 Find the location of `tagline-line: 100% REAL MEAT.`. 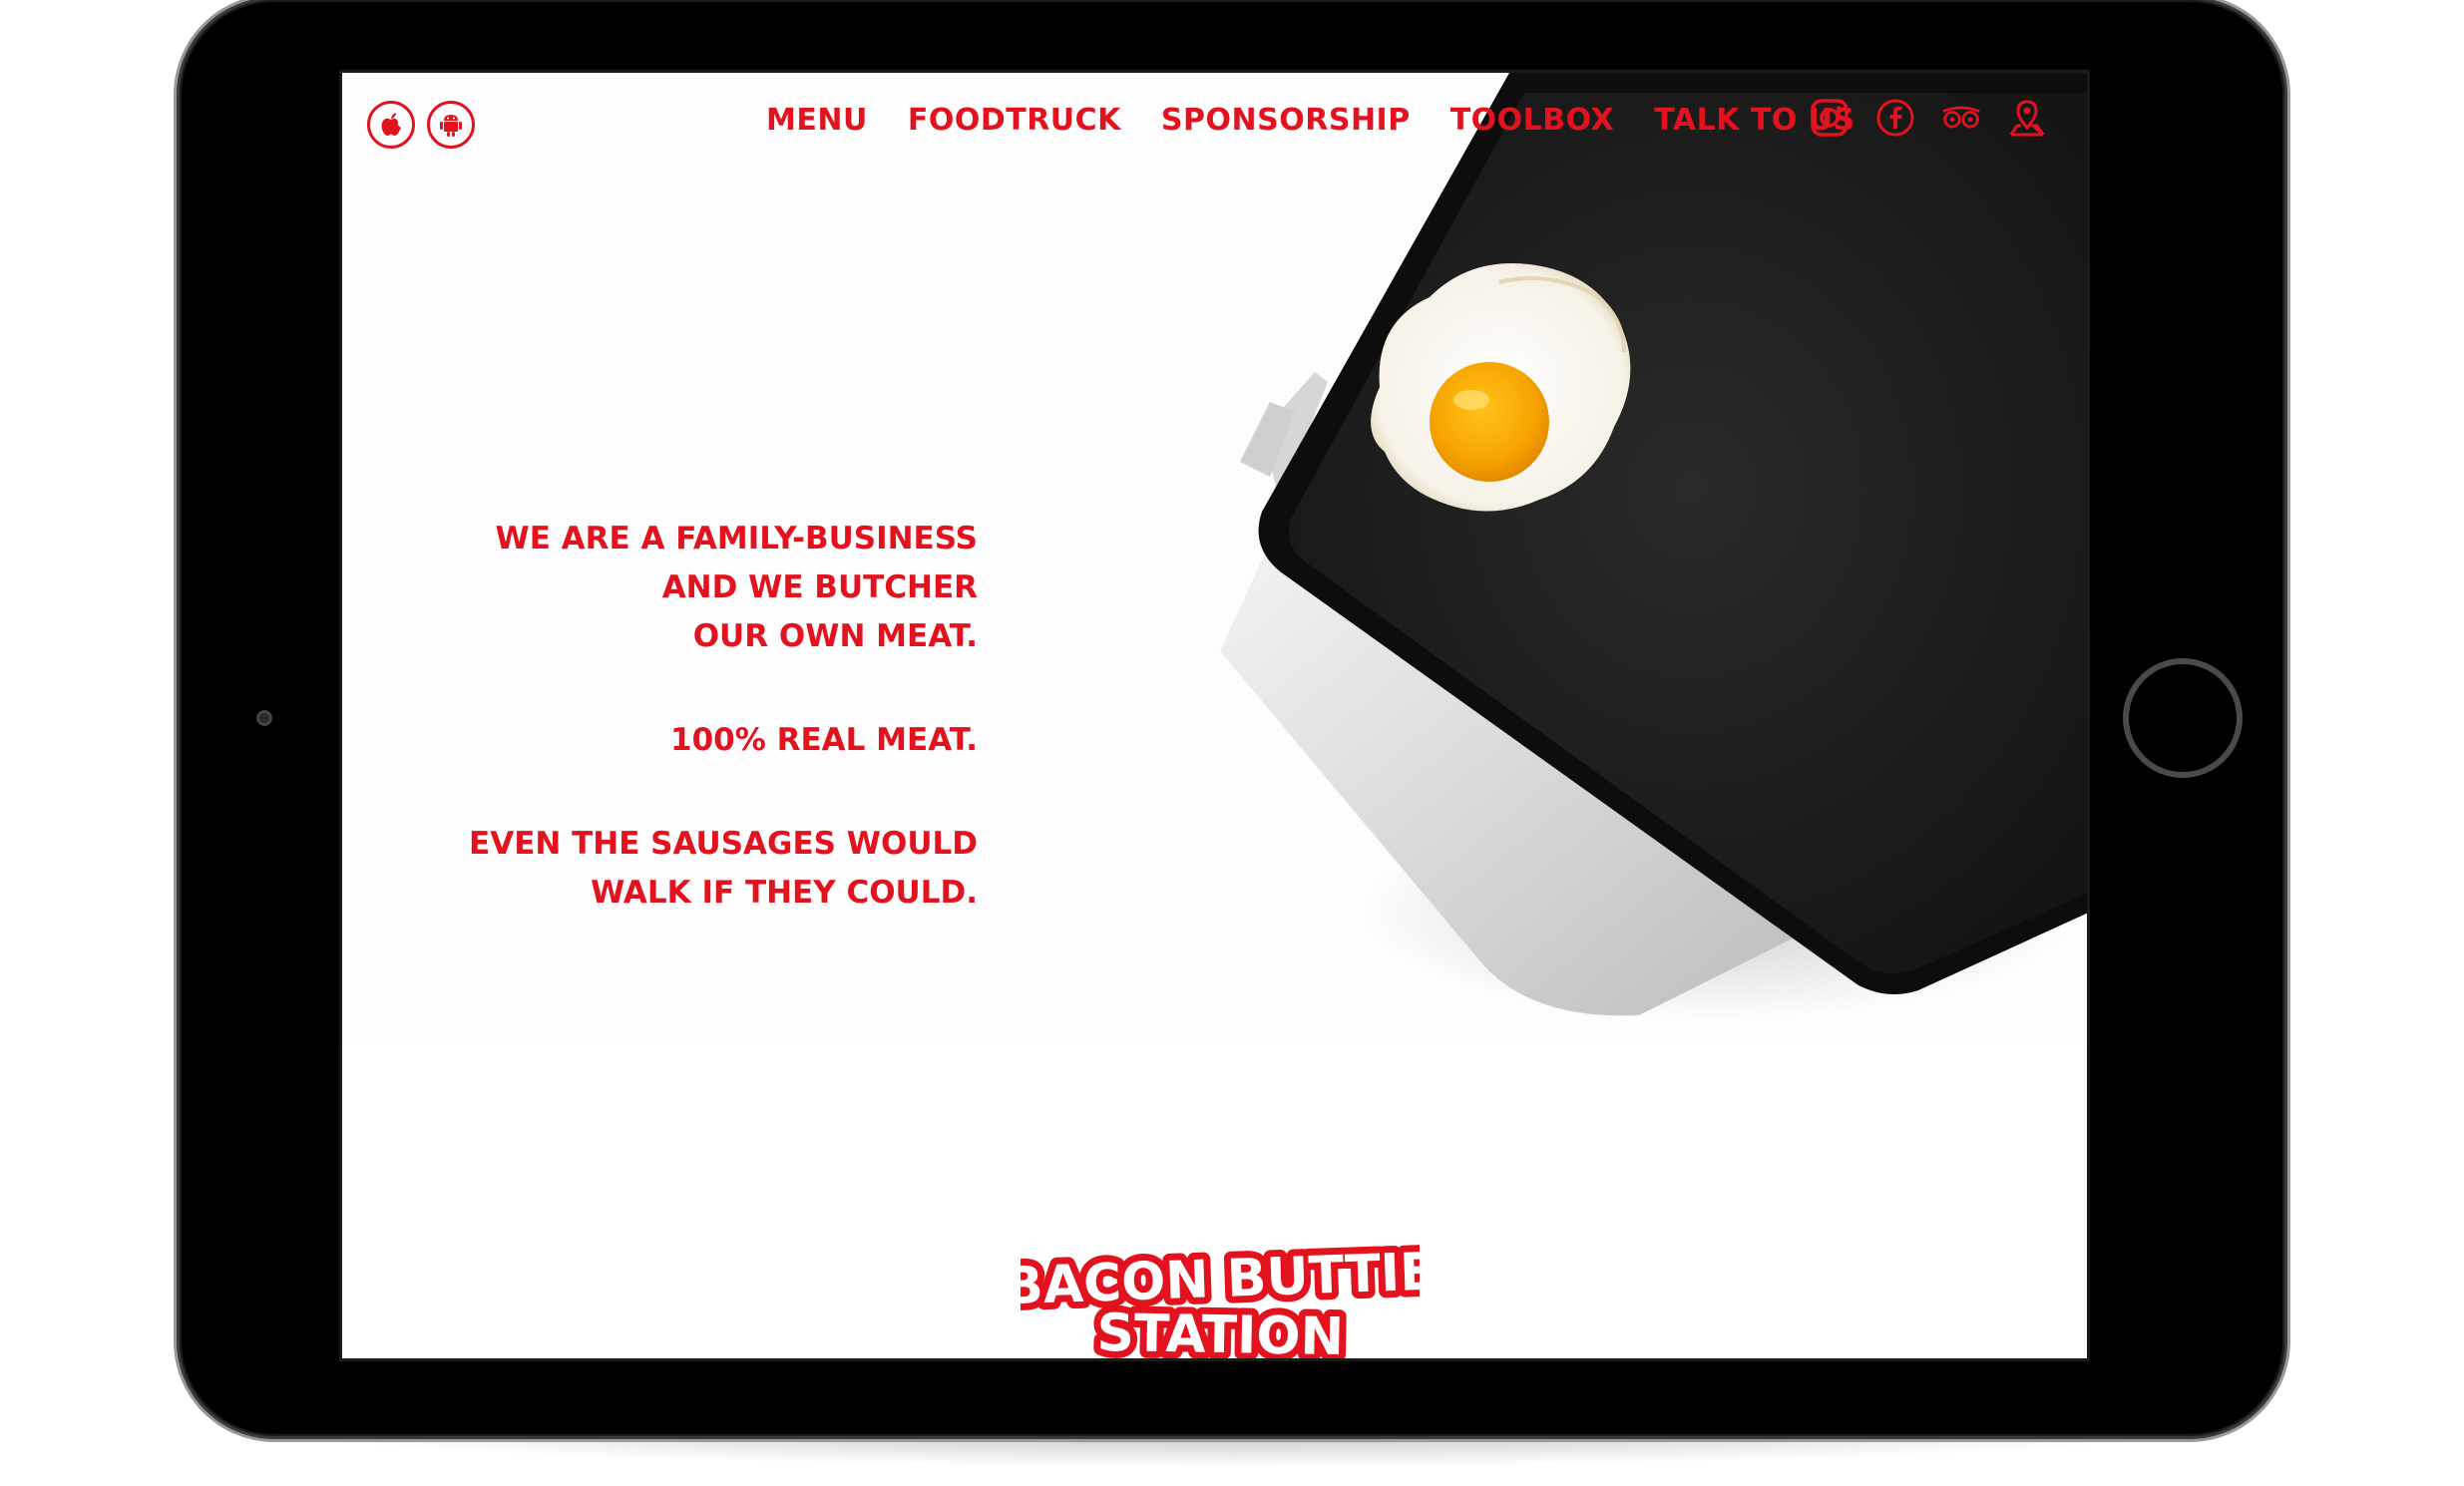

tagline-line: 100% REAL MEAT. is located at coordinates (824, 740).